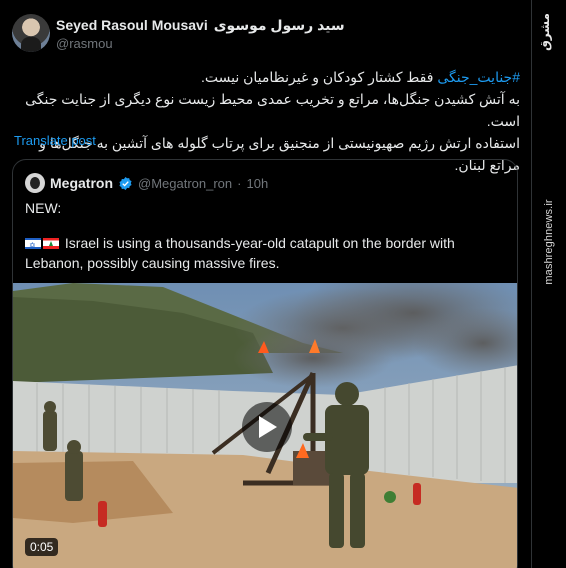 The width and height of the screenshot is (566, 568). What do you see at coordinates (31, 33) in the screenshot?
I see `author-avatar` at bounding box center [31, 33].